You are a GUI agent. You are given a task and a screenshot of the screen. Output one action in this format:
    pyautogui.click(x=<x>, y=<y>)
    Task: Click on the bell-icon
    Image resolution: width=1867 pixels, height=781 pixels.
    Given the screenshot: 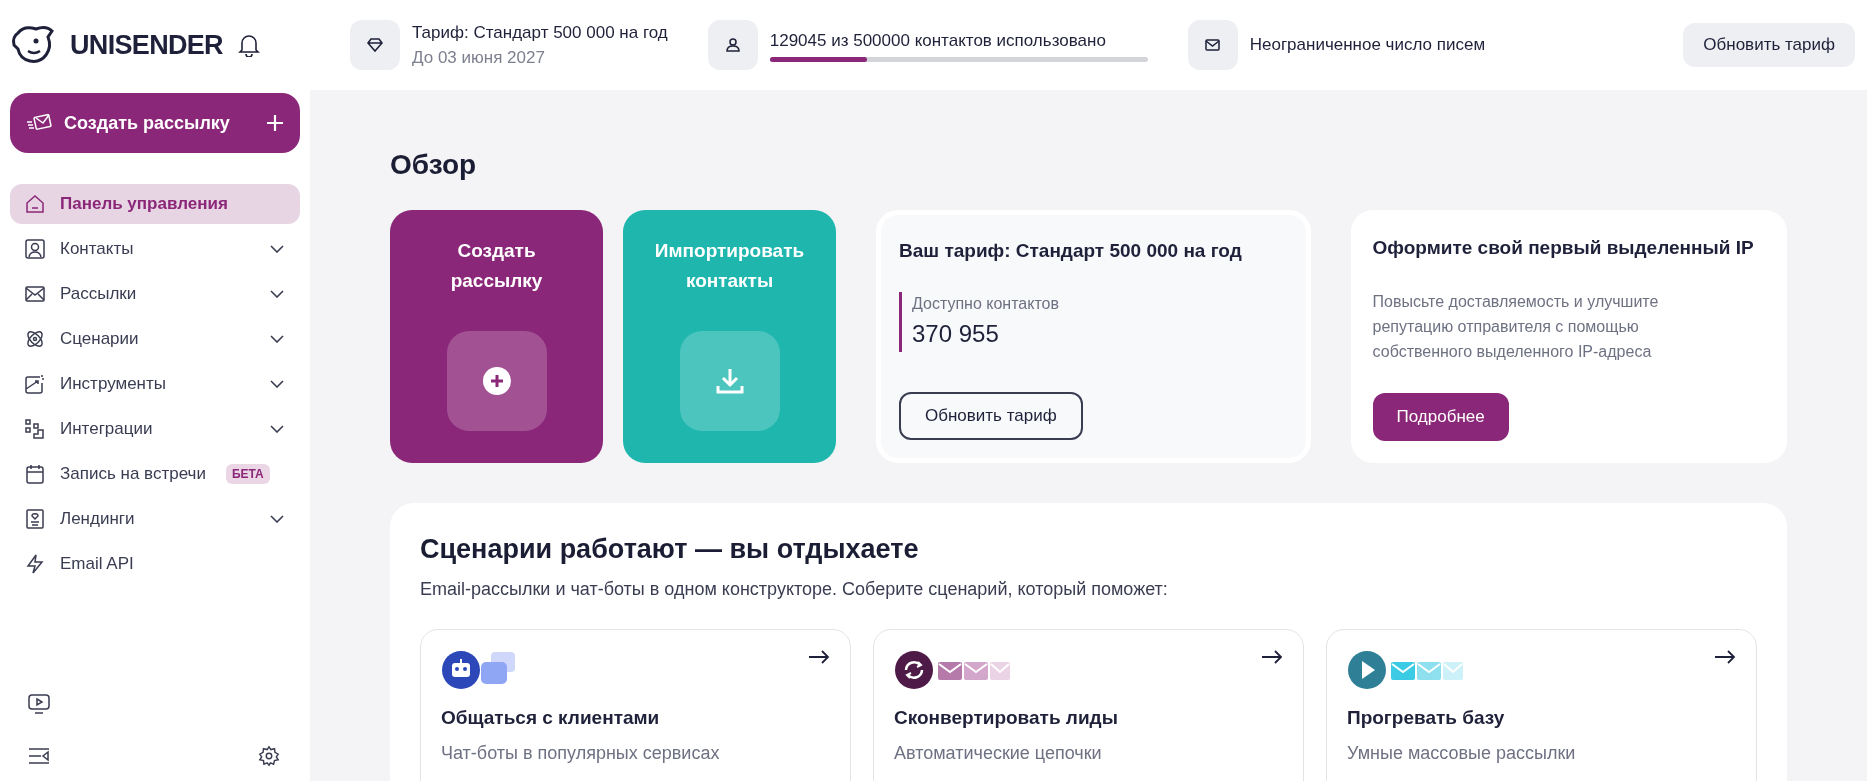 What is the action you would take?
    pyautogui.click(x=249, y=45)
    